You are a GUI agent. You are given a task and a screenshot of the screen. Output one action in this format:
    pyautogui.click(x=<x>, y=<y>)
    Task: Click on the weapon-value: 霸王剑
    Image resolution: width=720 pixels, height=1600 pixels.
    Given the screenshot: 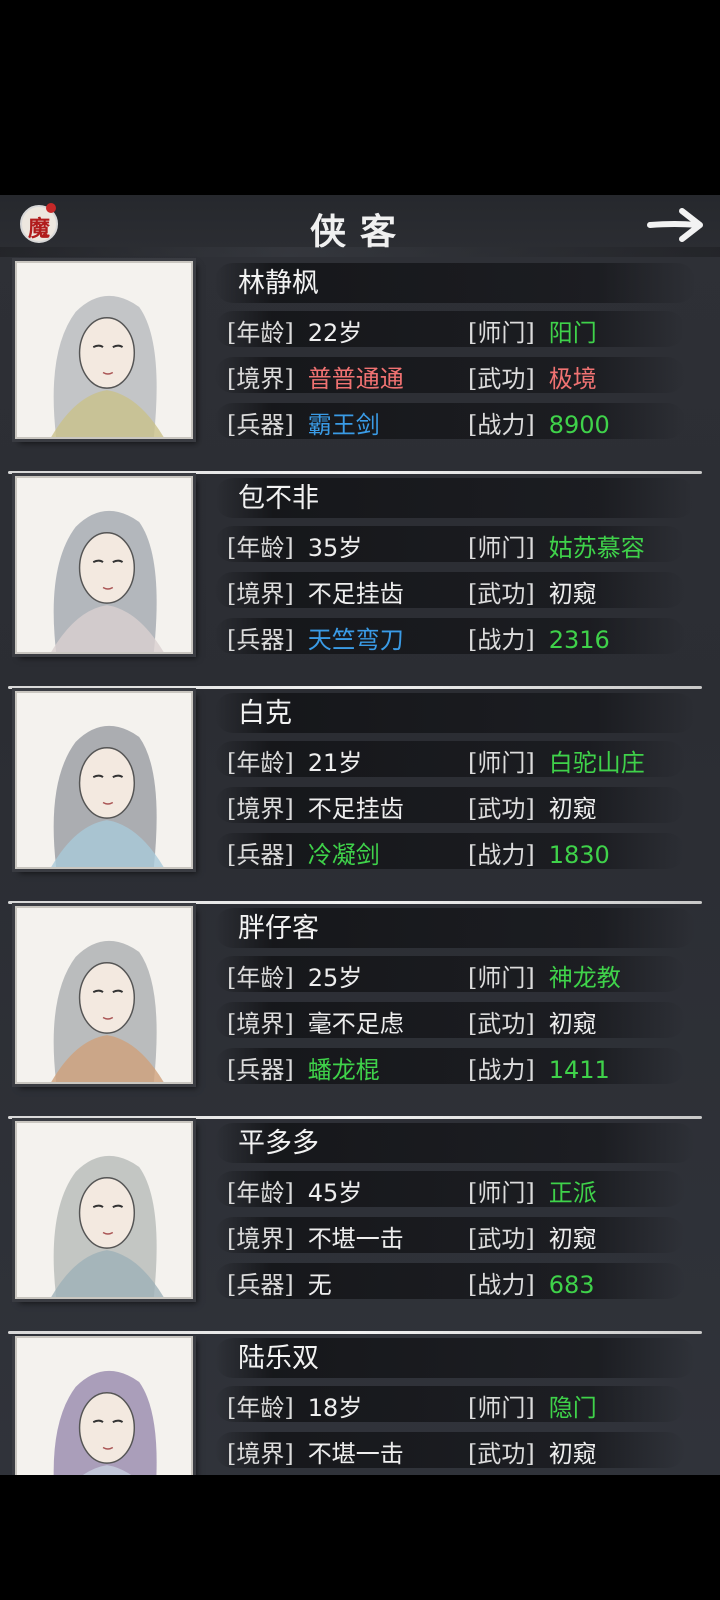 What is the action you would take?
    pyautogui.click(x=343, y=425)
    